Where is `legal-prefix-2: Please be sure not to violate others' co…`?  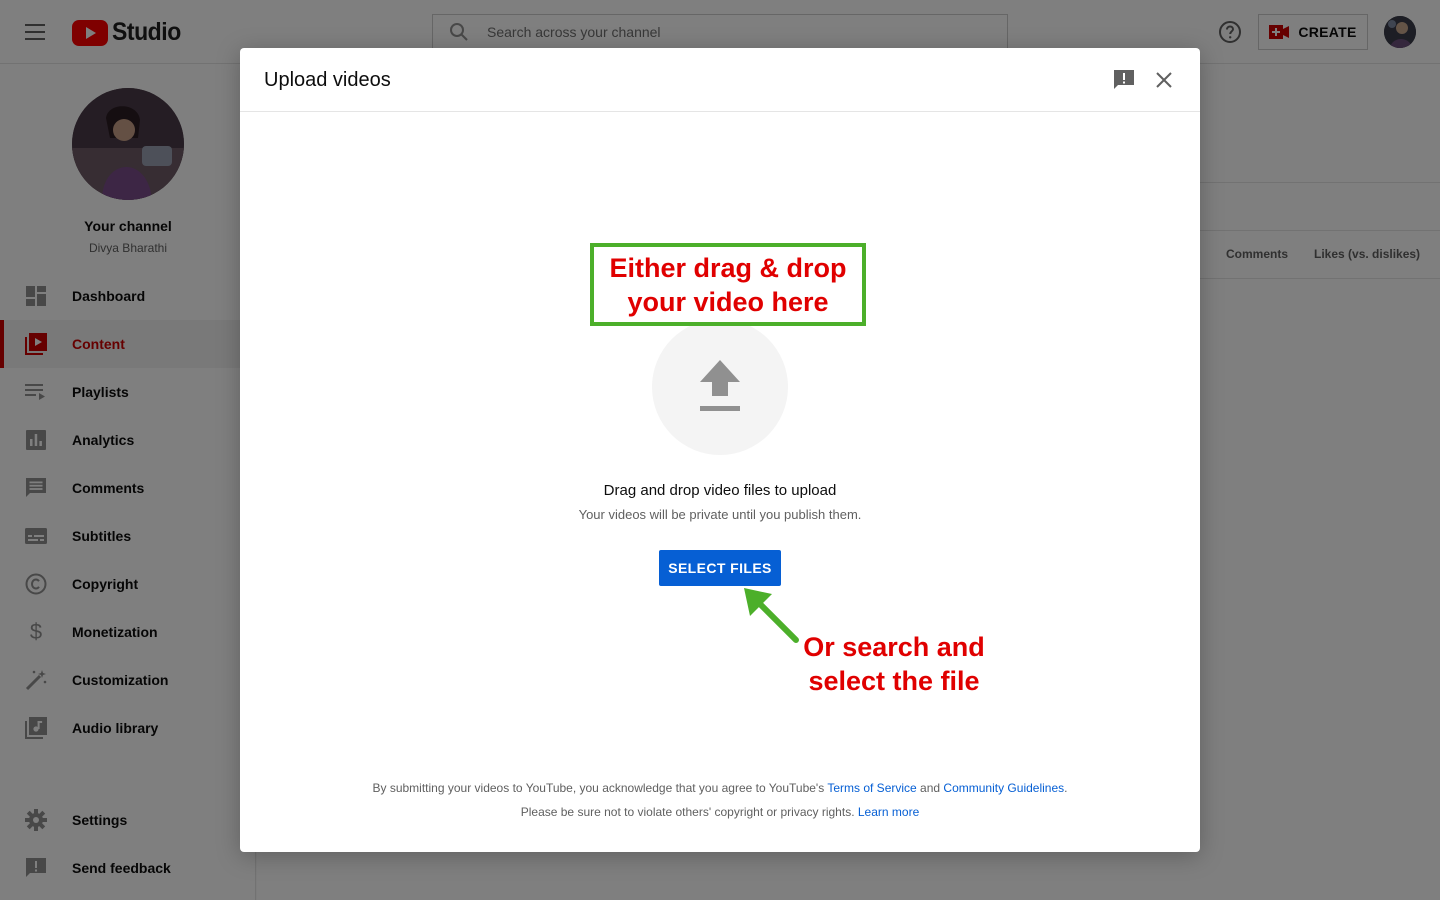
legal-prefix-2: Please be sure not to violate others' co… is located at coordinates (687, 812).